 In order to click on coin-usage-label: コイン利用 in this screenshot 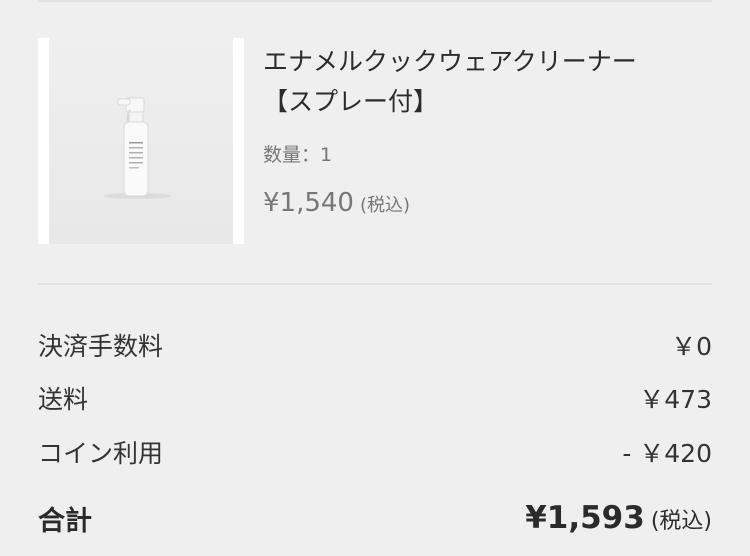, I will do `click(101, 453)`.